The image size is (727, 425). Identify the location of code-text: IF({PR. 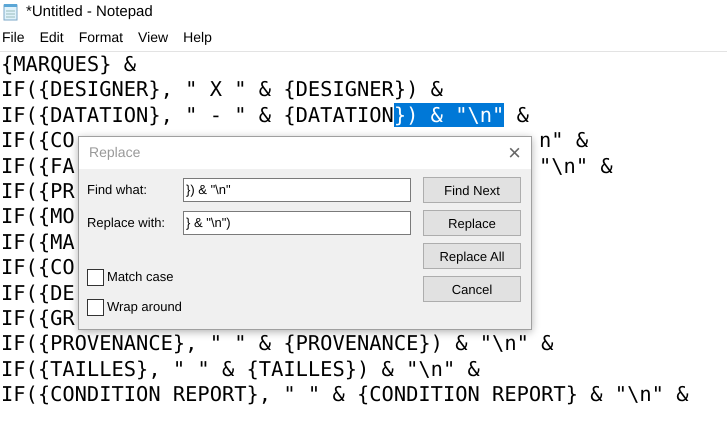
(38, 190).